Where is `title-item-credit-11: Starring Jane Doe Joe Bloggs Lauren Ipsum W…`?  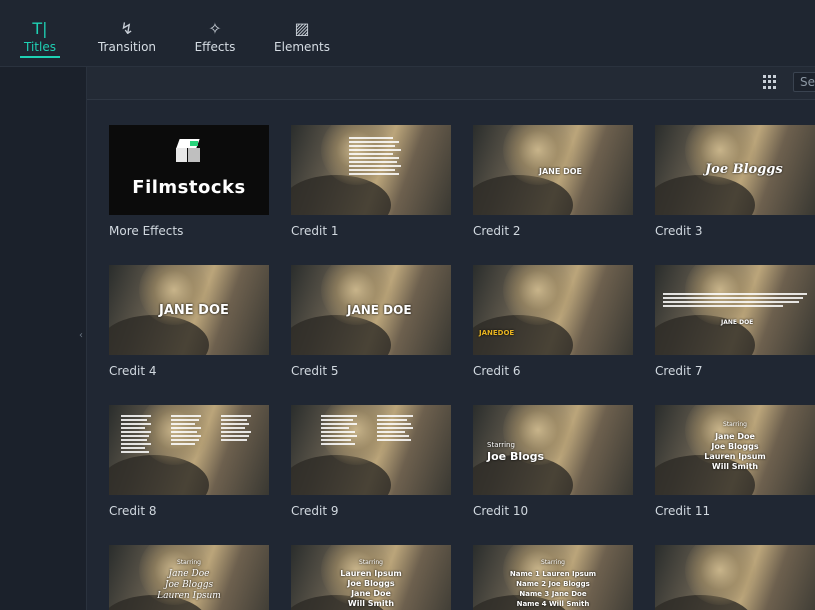 title-item-credit-11: Starring Jane Doe Joe Bloggs Lauren Ipsum W… is located at coordinates (735, 461).